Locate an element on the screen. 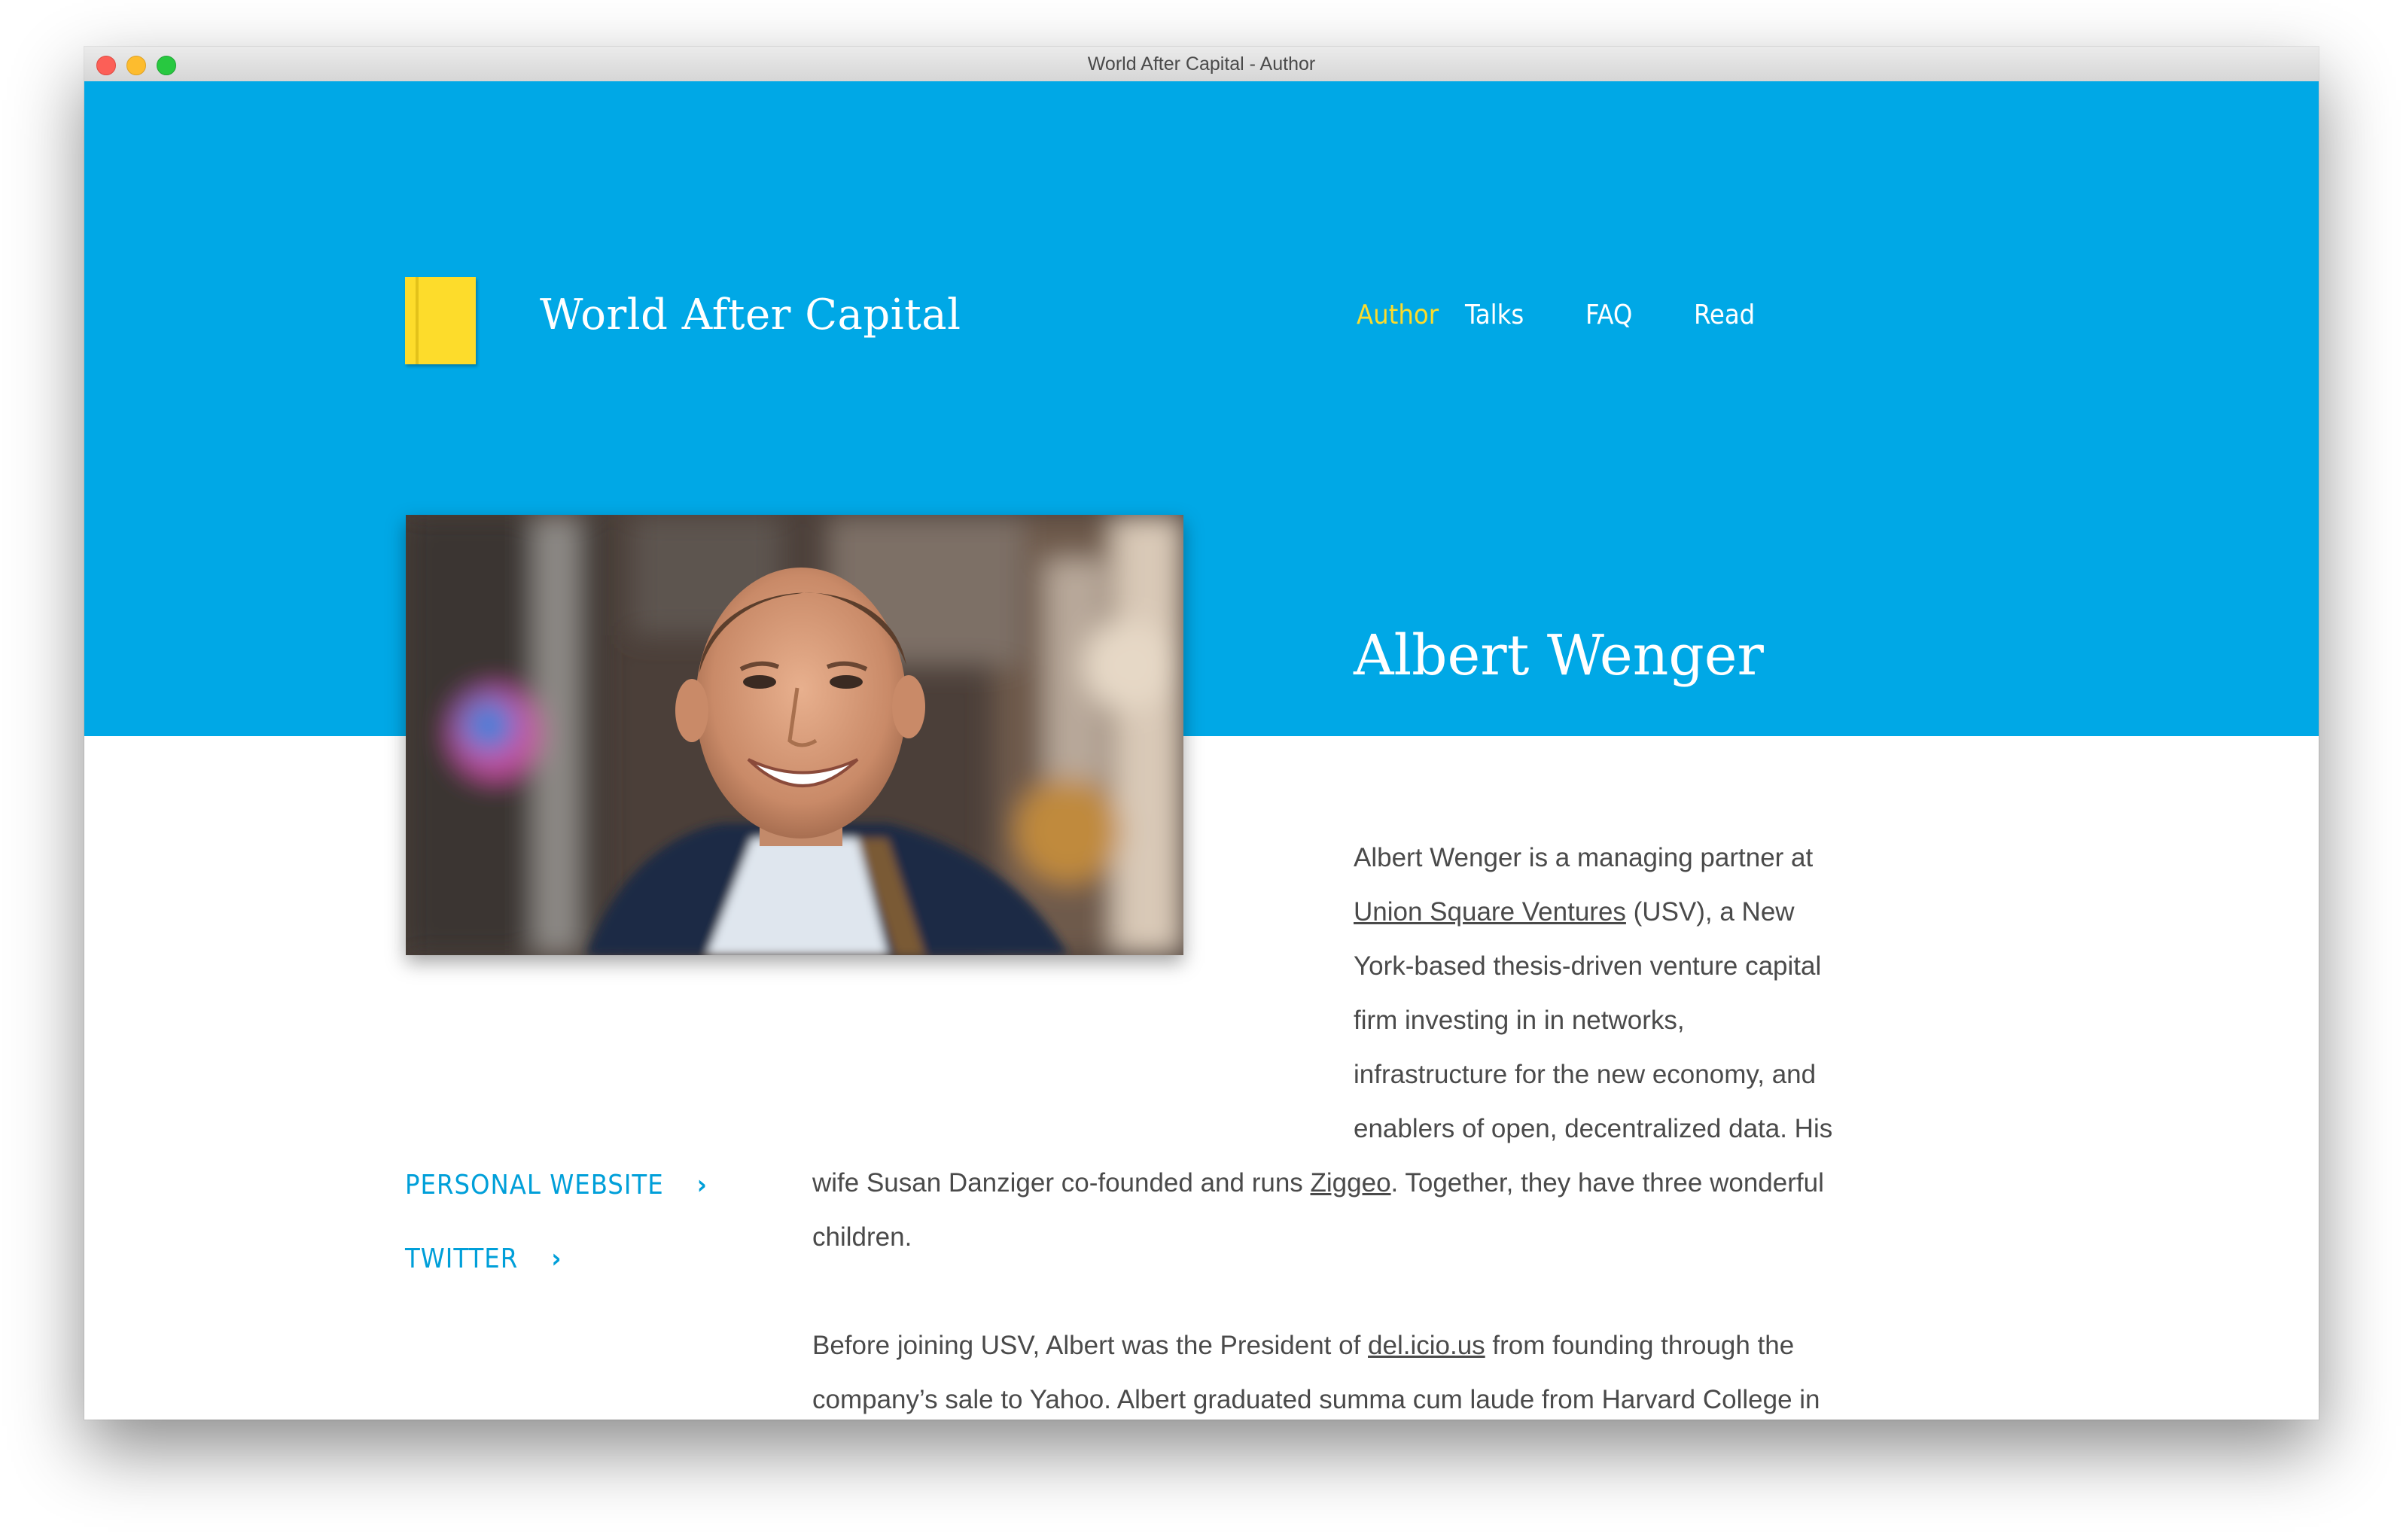  title-bar: World After Capital - Author is located at coordinates (1201, 65).